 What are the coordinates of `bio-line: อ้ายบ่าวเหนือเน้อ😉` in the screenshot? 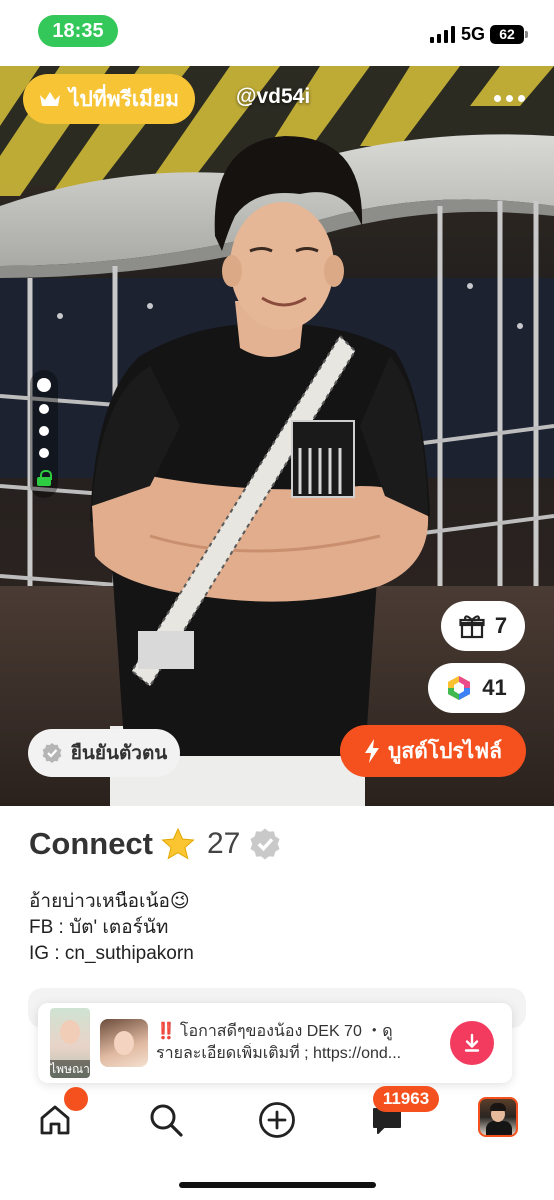 It's located at (109, 901).